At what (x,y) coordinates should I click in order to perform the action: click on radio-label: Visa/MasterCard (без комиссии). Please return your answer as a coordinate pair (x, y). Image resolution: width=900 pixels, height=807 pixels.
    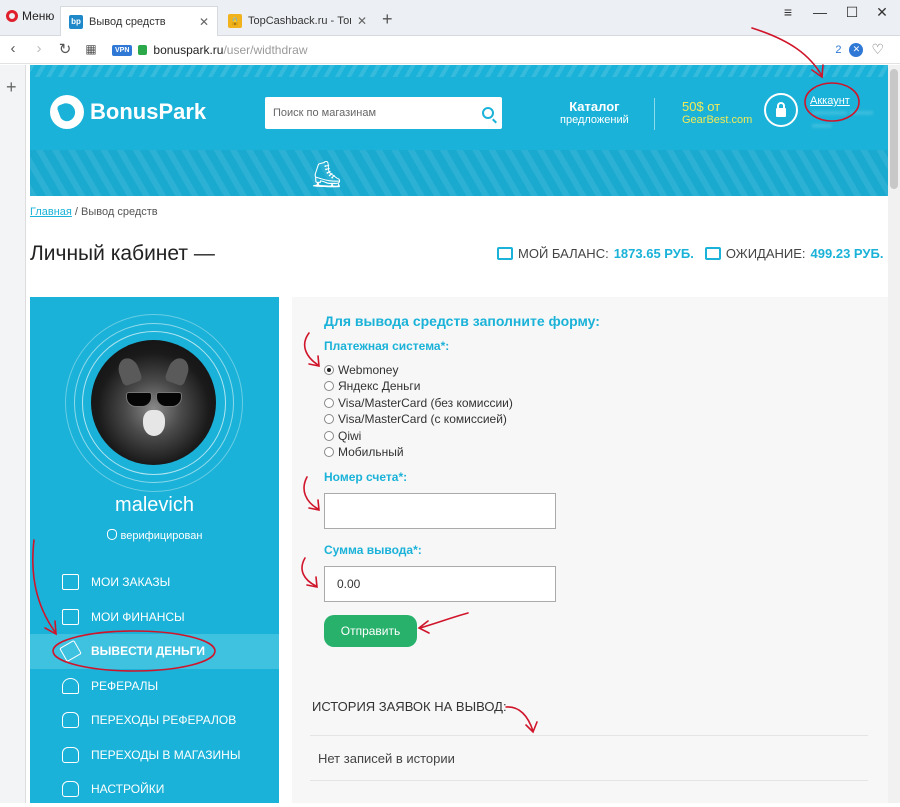
    Looking at the image, I should click on (425, 403).